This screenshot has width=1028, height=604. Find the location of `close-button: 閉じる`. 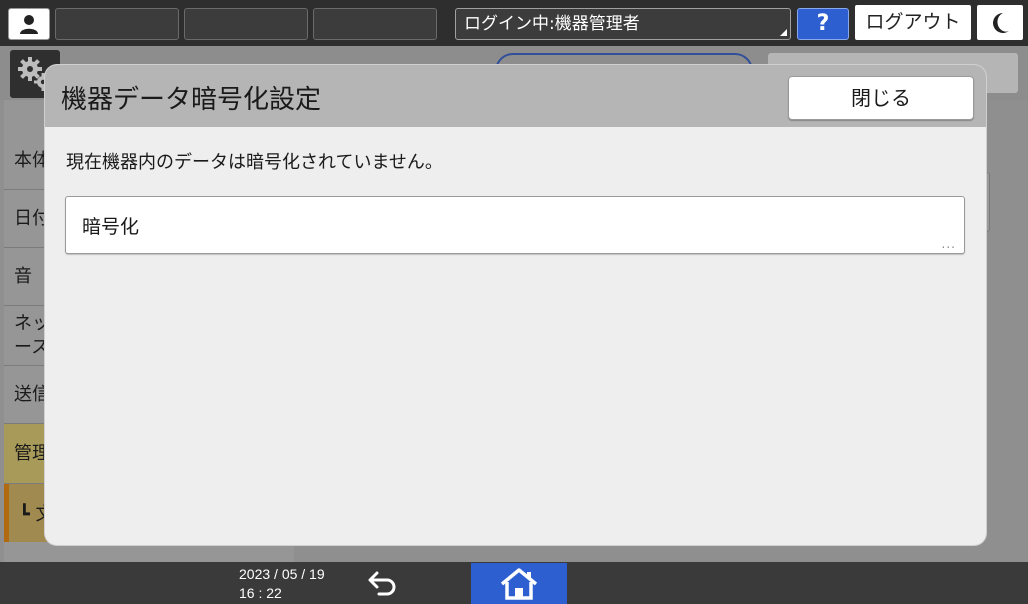

close-button: 閉じる is located at coordinates (881, 98).